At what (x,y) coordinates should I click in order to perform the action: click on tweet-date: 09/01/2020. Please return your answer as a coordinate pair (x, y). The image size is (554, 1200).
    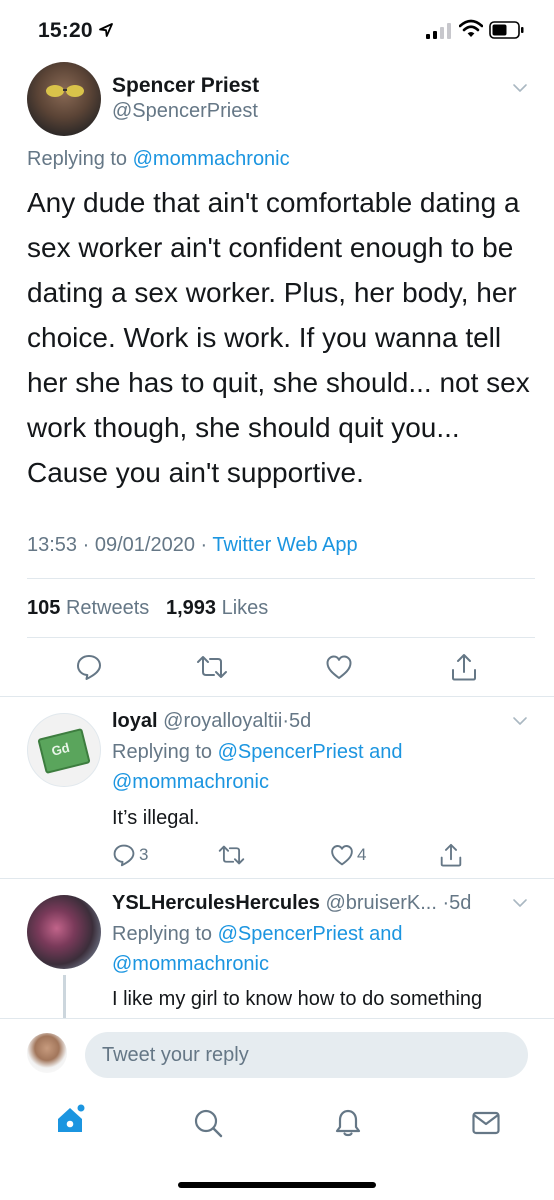
    Looking at the image, I should click on (144, 545).